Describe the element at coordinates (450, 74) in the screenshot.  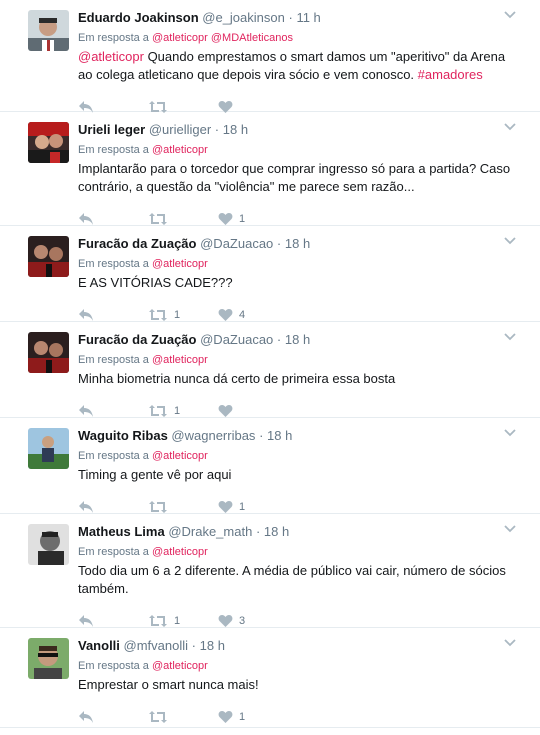
I see `hashtag-link: #amadores` at that location.